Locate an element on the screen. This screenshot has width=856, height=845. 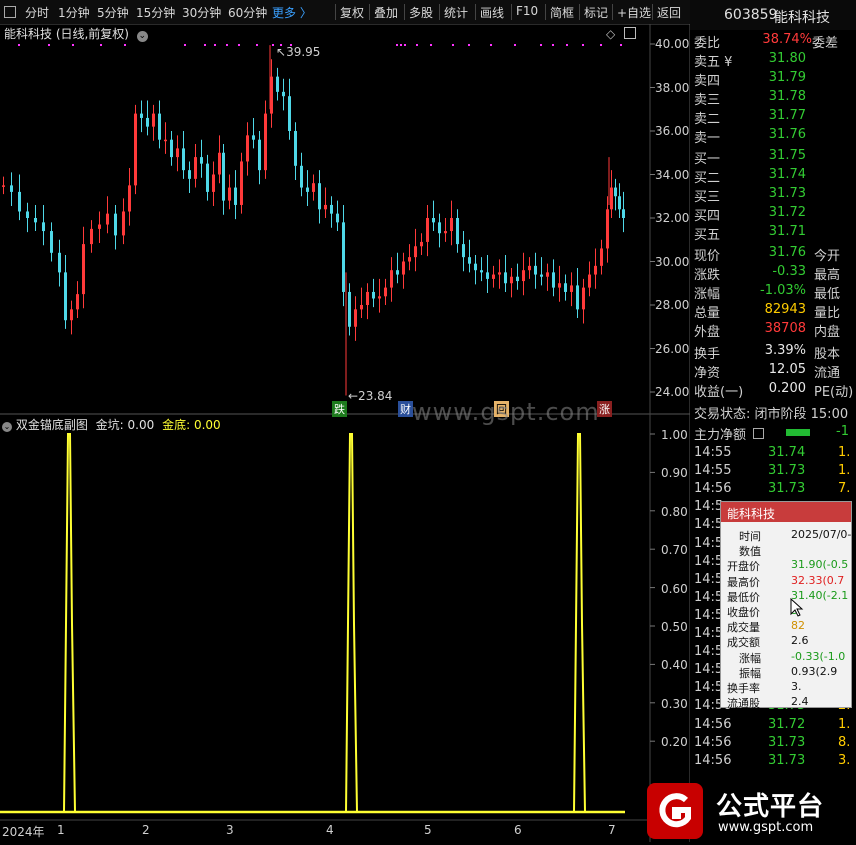
chevron-down-icon: ⌄ is located at coordinates (142, 36).